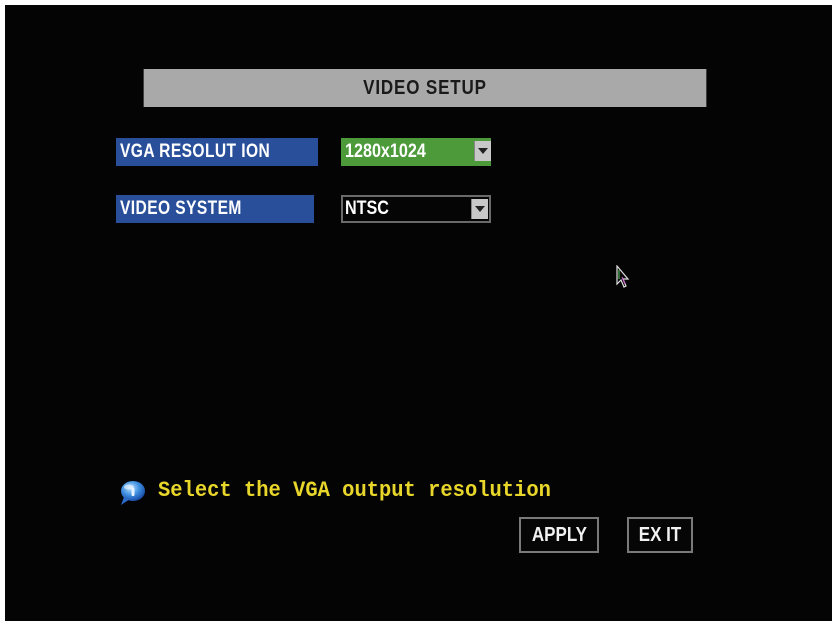  Describe the element at coordinates (367, 208) in the screenshot. I see `video-system-value: NTSC` at that location.